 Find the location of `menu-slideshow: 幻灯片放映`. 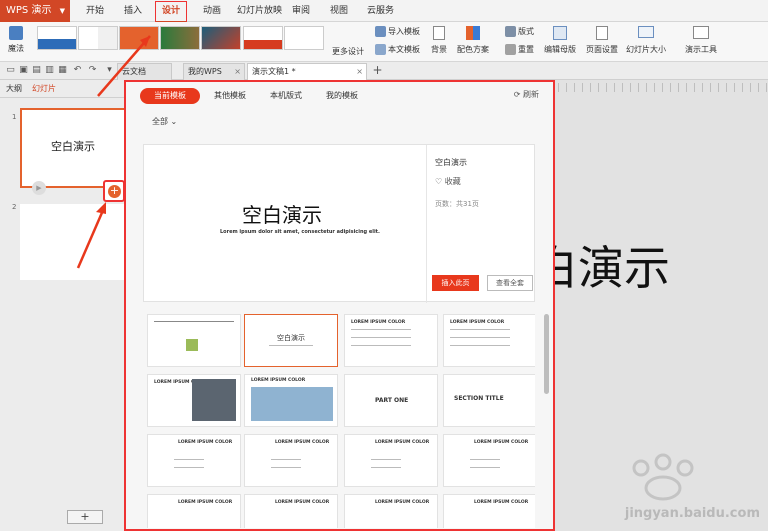

menu-slideshow: 幻灯片放映 is located at coordinates (259, 11).